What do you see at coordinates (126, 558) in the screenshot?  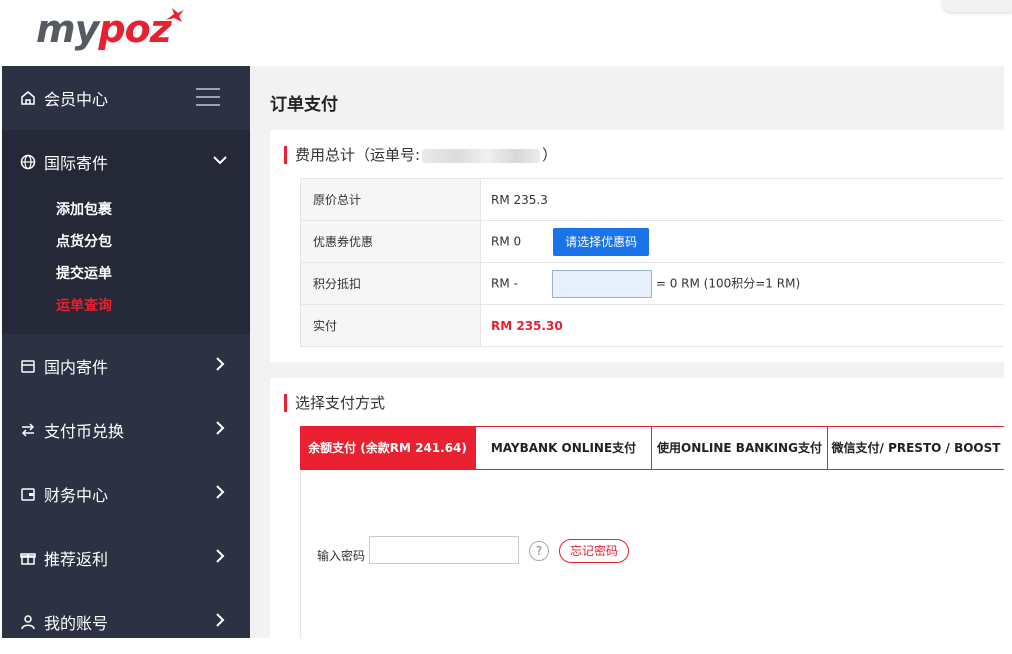 I see `sidebar-item-referral: 推荐返利` at bounding box center [126, 558].